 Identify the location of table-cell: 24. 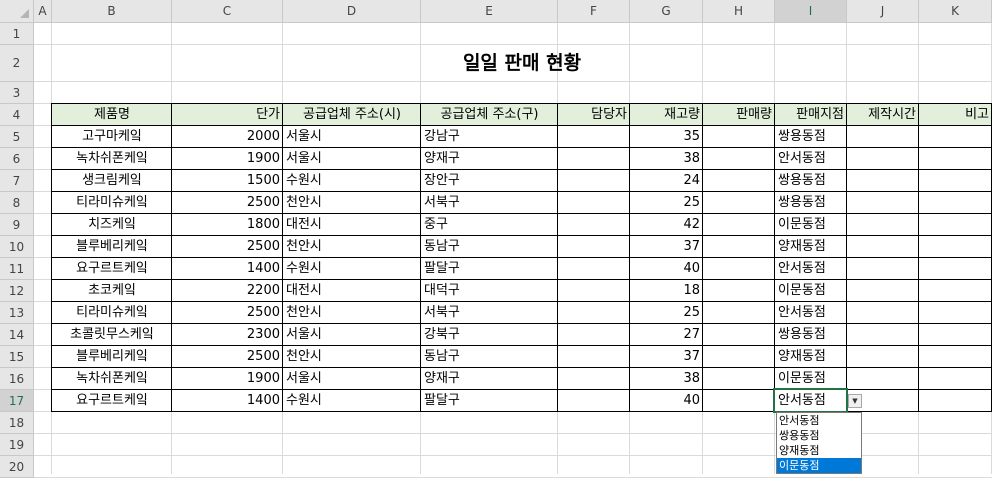
(666, 181).